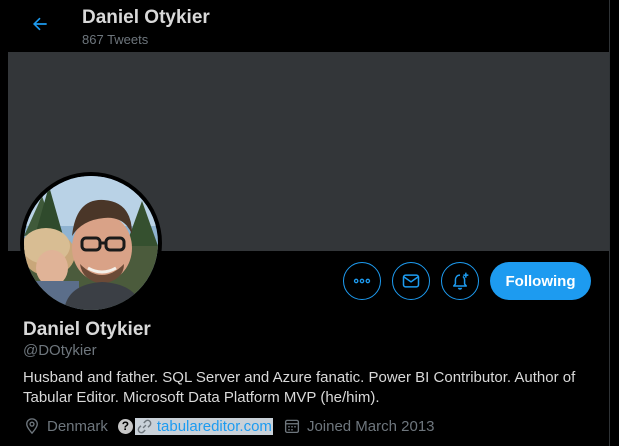 This screenshot has width=619, height=446. I want to click on location-item: Denmark, so click(65, 426).